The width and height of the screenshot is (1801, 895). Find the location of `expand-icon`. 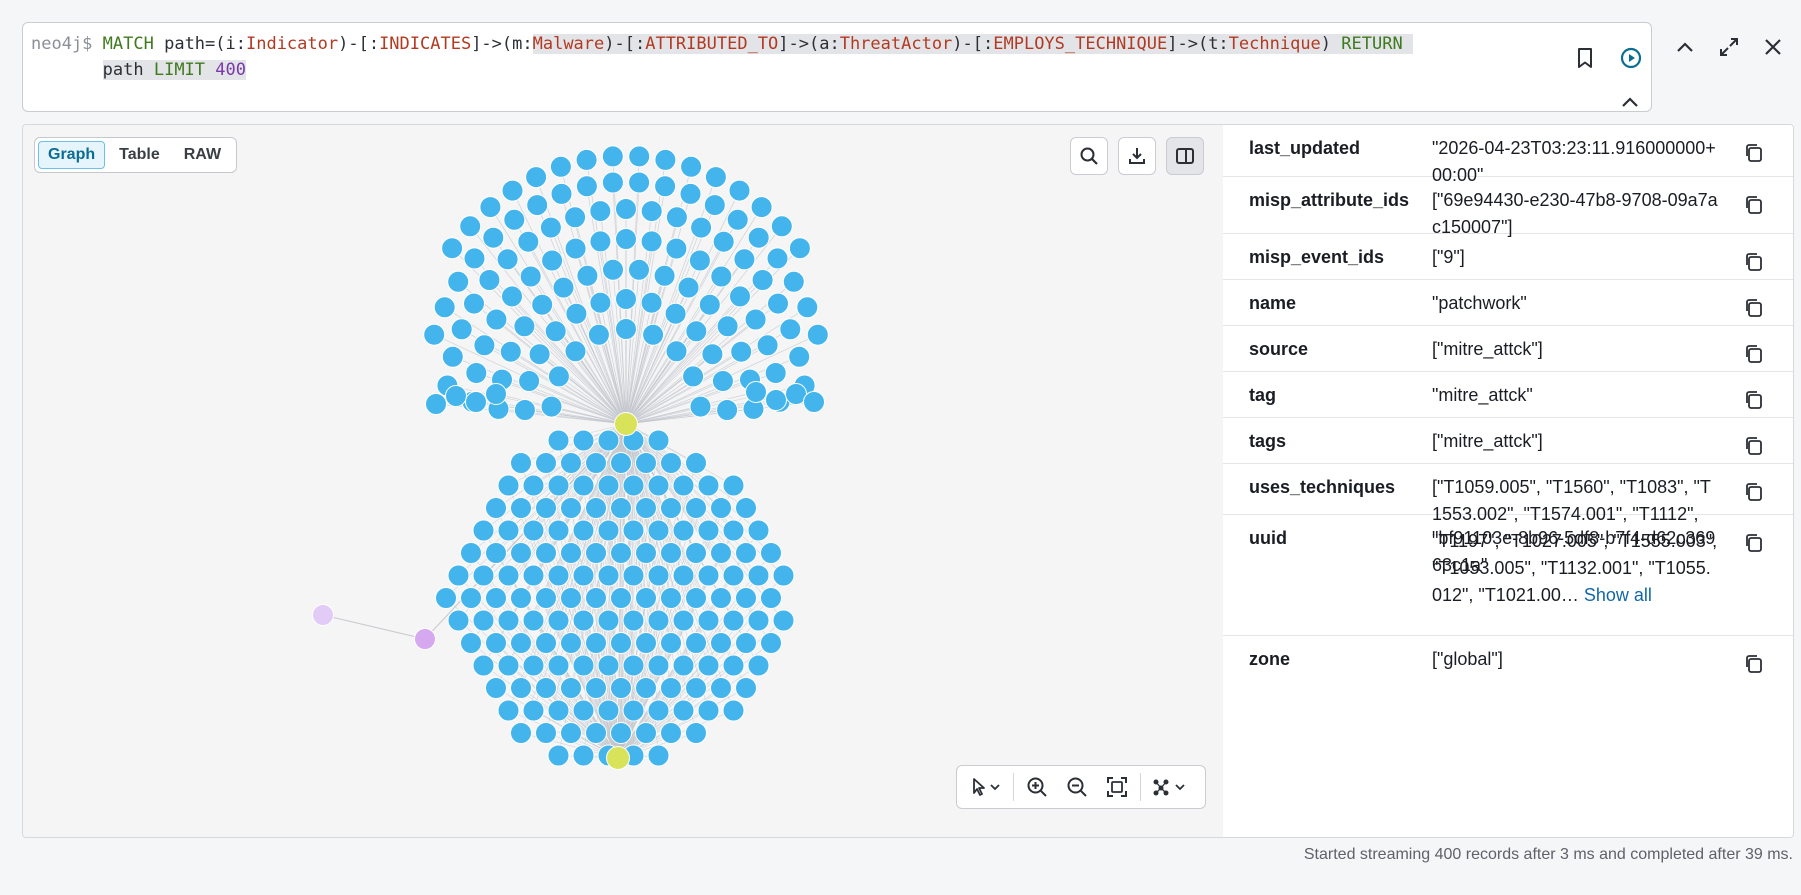

expand-icon is located at coordinates (1729, 47).